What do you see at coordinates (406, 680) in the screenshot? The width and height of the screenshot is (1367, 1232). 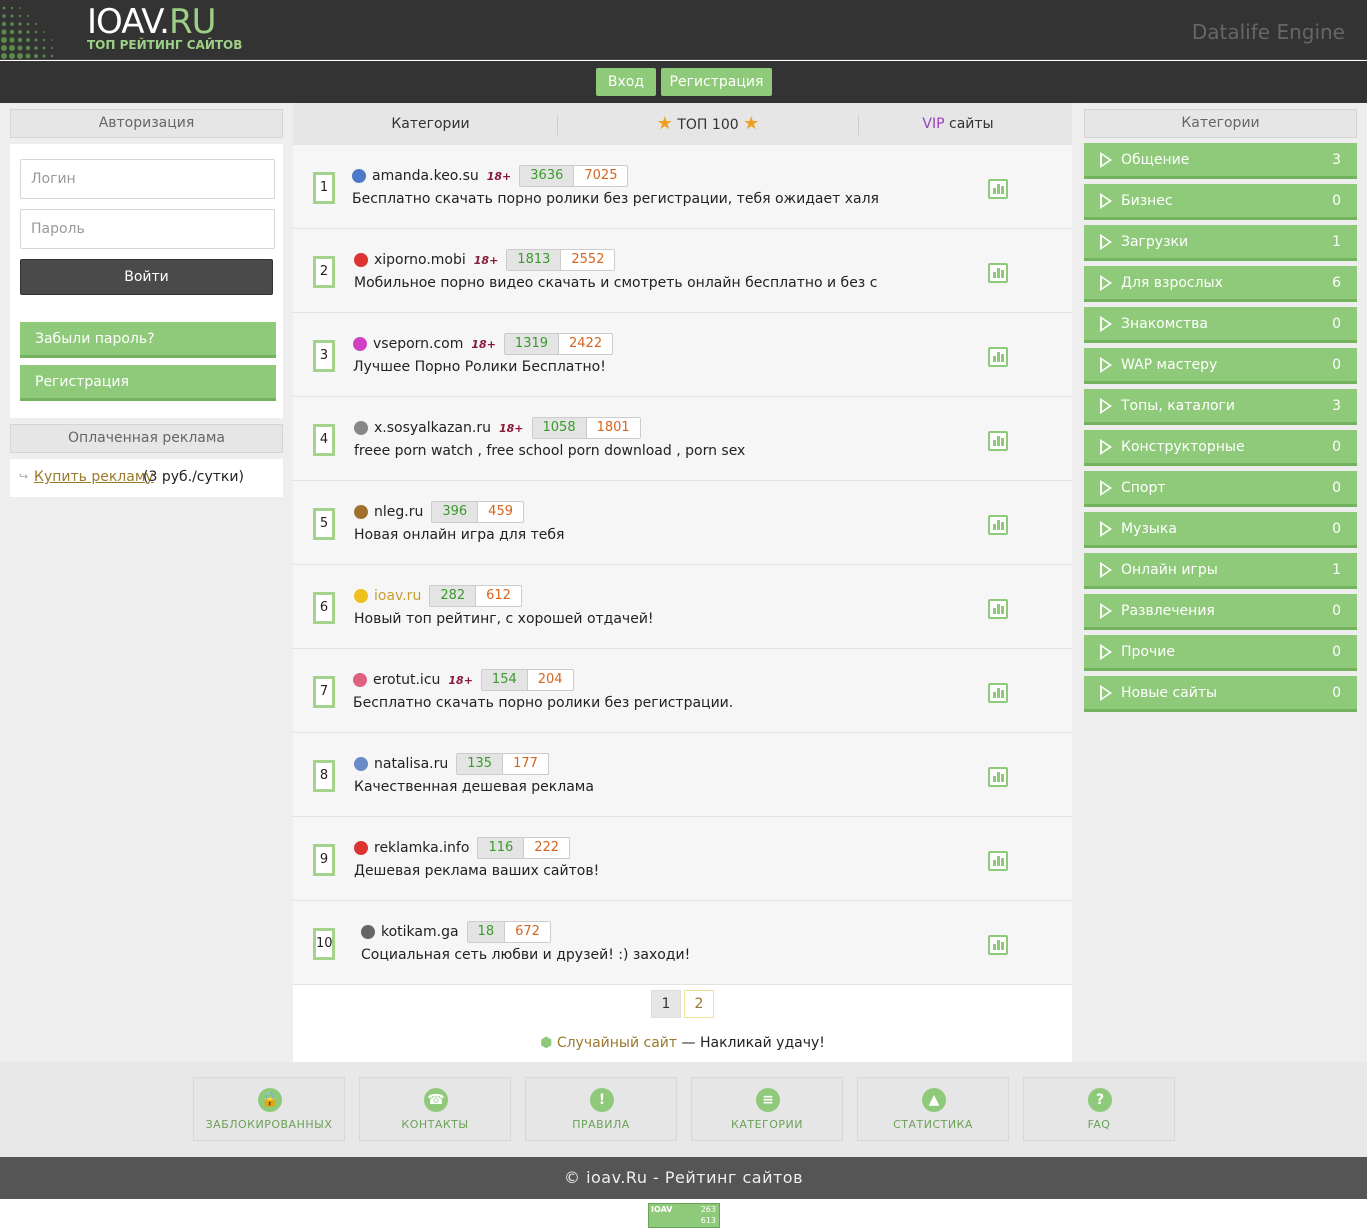 I see `site-link: erotut.icu` at bounding box center [406, 680].